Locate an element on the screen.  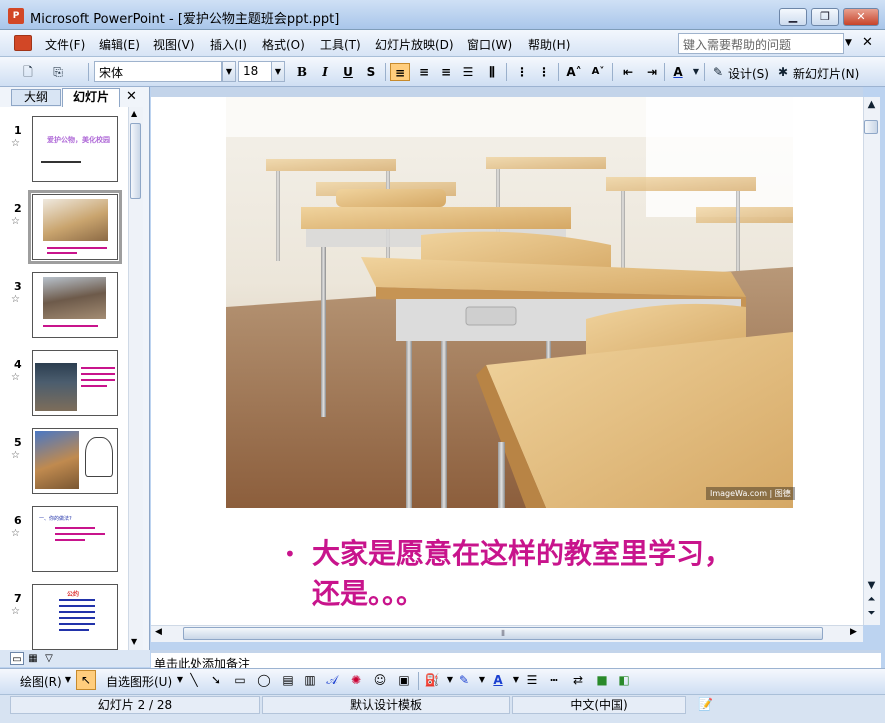
tab-slides: 幻灯片 is located at coordinates (91, 97).